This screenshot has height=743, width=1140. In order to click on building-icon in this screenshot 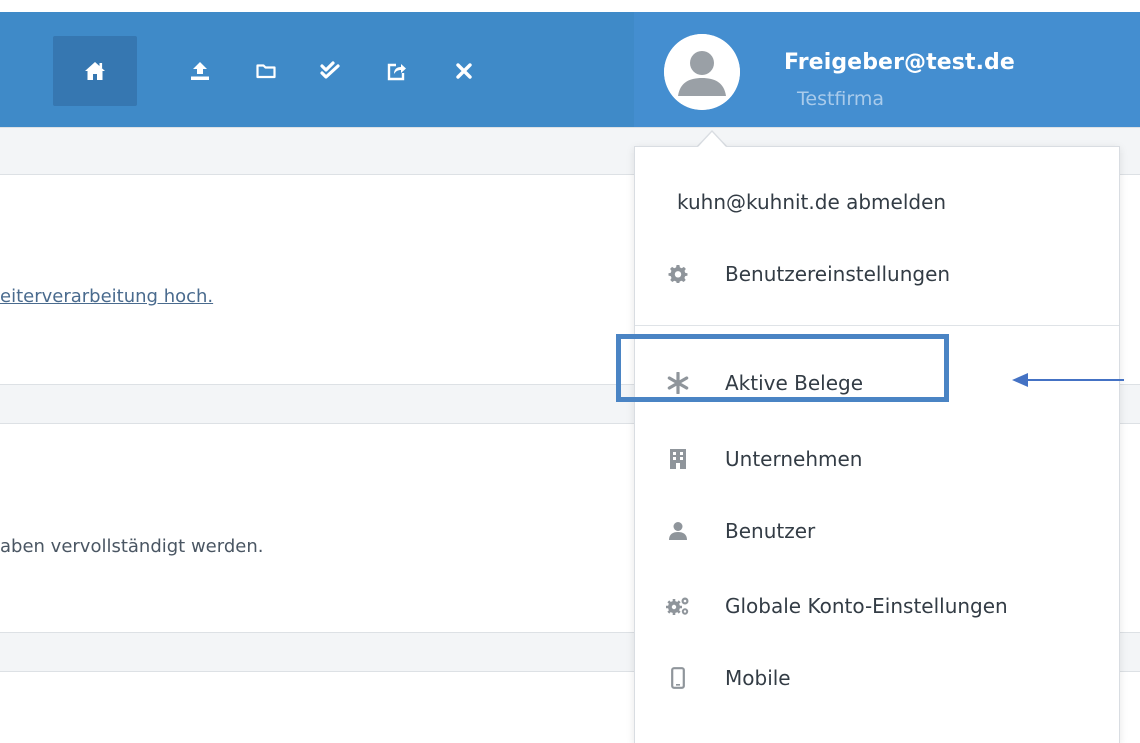, I will do `click(678, 459)`.